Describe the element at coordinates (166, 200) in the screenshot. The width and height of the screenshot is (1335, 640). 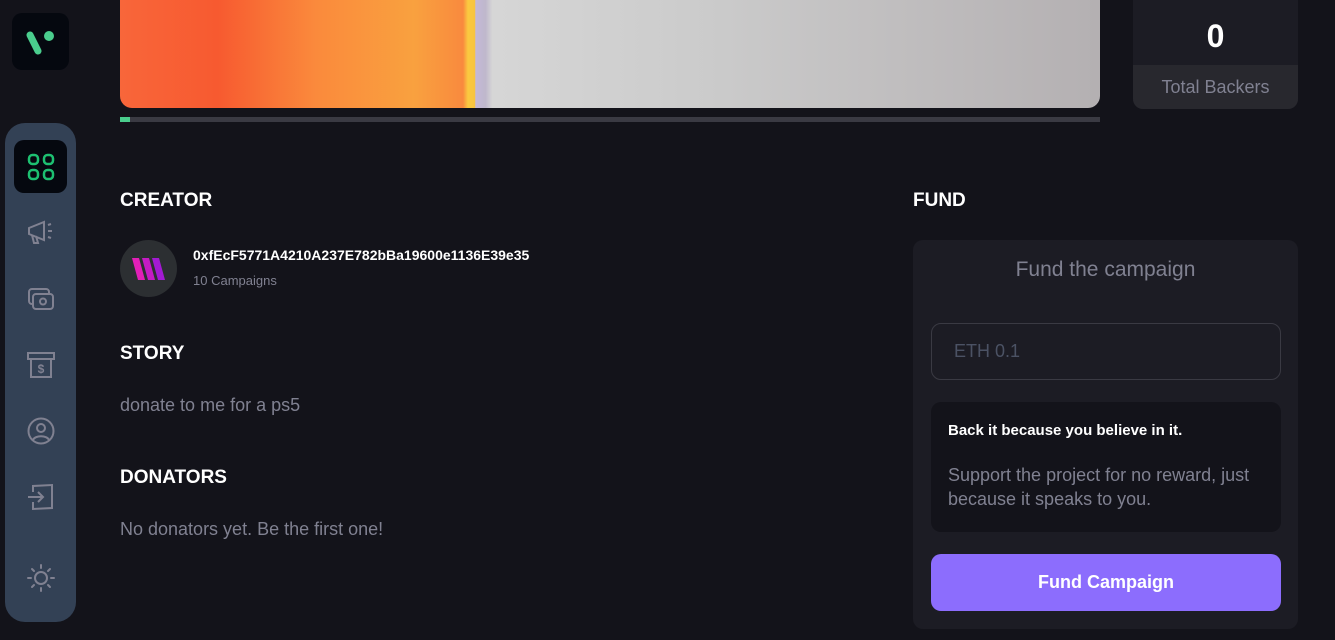
I see `creator-heading: CREATOR` at that location.